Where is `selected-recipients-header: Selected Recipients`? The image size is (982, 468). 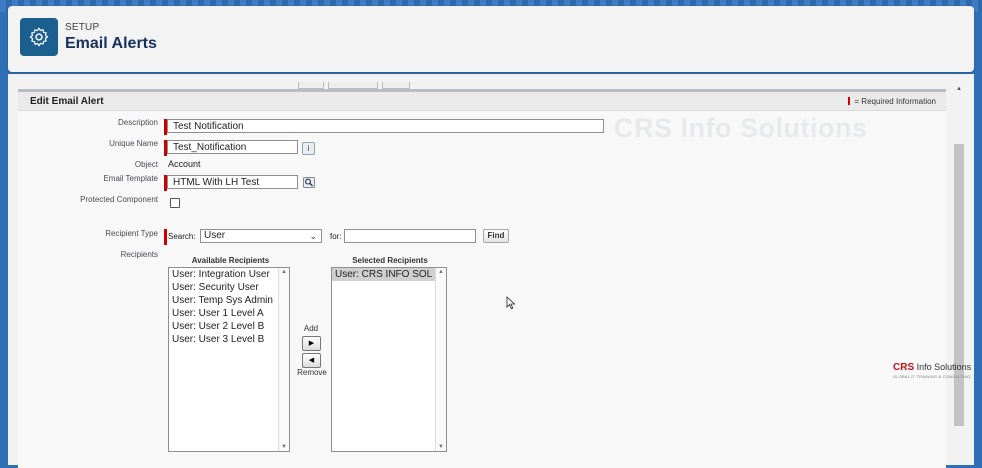
selected-recipients-header: Selected Recipients is located at coordinates (390, 260).